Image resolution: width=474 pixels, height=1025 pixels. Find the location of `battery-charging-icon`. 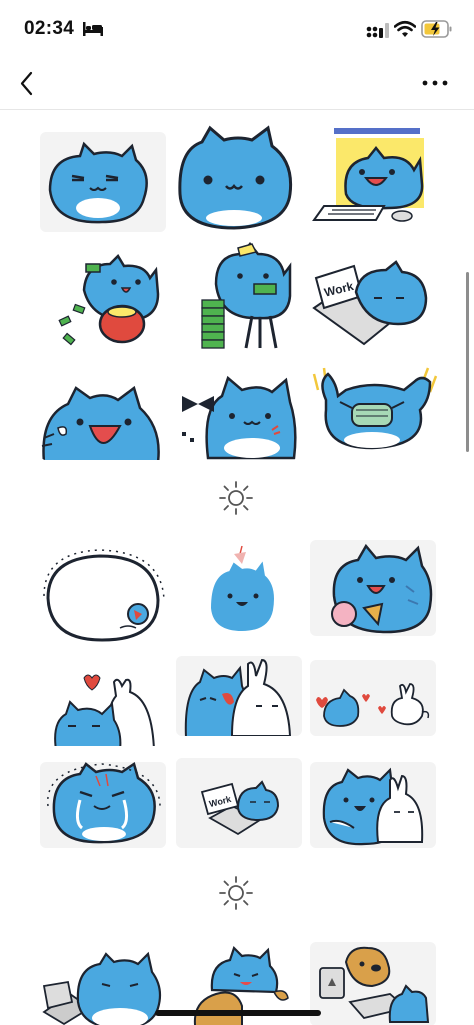

battery-charging-icon is located at coordinates (436, 29).